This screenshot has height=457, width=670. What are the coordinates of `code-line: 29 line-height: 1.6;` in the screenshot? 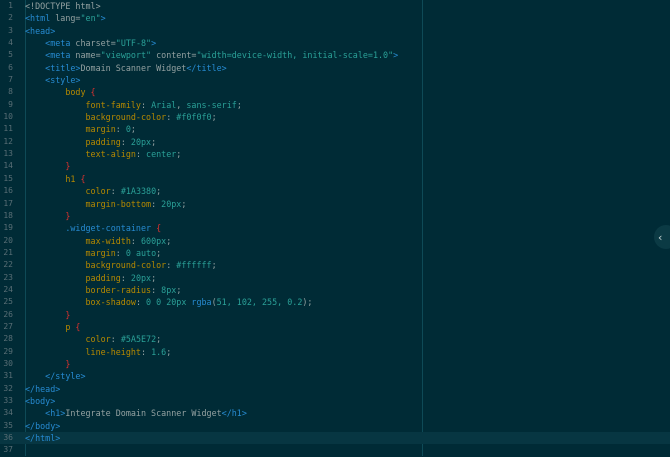 It's located at (335, 352).